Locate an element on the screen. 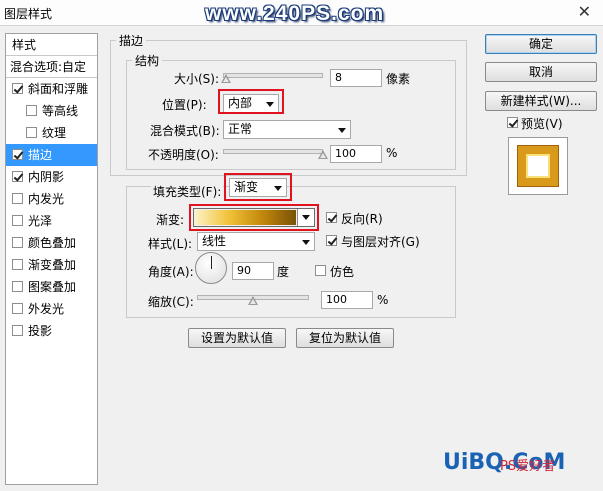  style-item-label: 颜色叠加 is located at coordinates (52, 243).